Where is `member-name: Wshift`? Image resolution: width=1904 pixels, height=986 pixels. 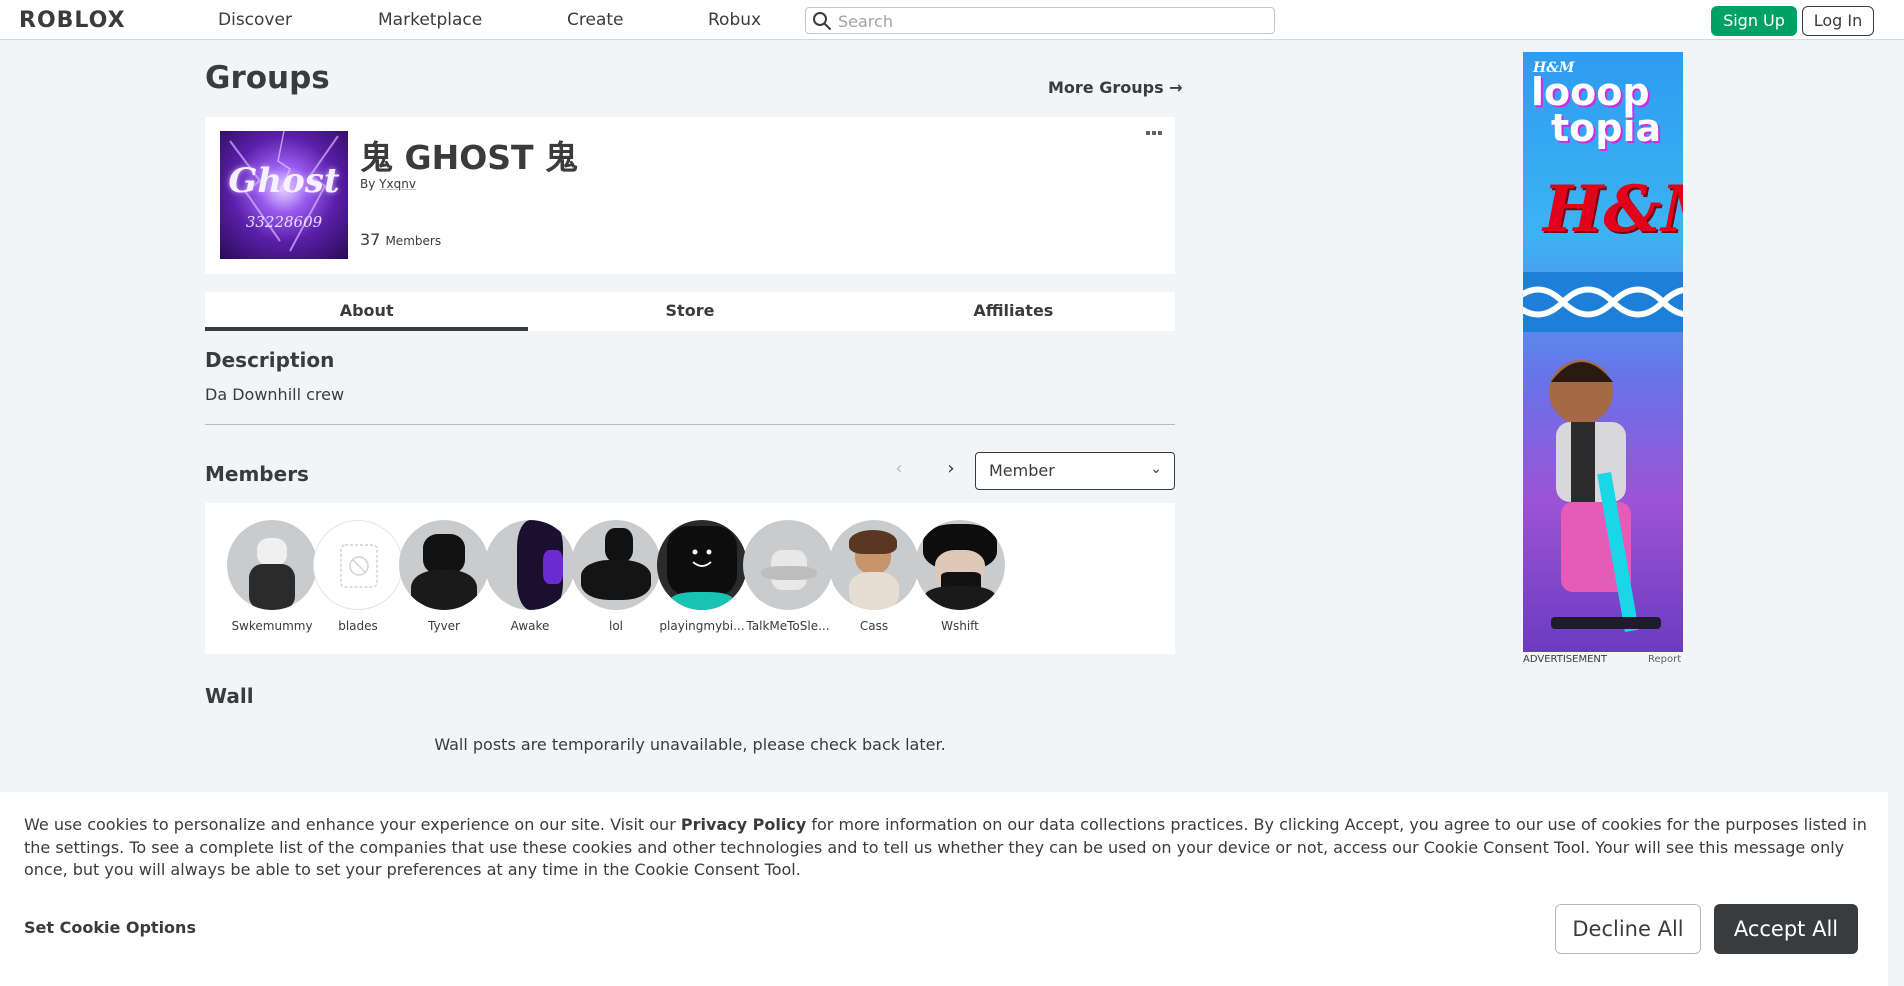
member-name: Wshift is located at coordinates (960, 626).